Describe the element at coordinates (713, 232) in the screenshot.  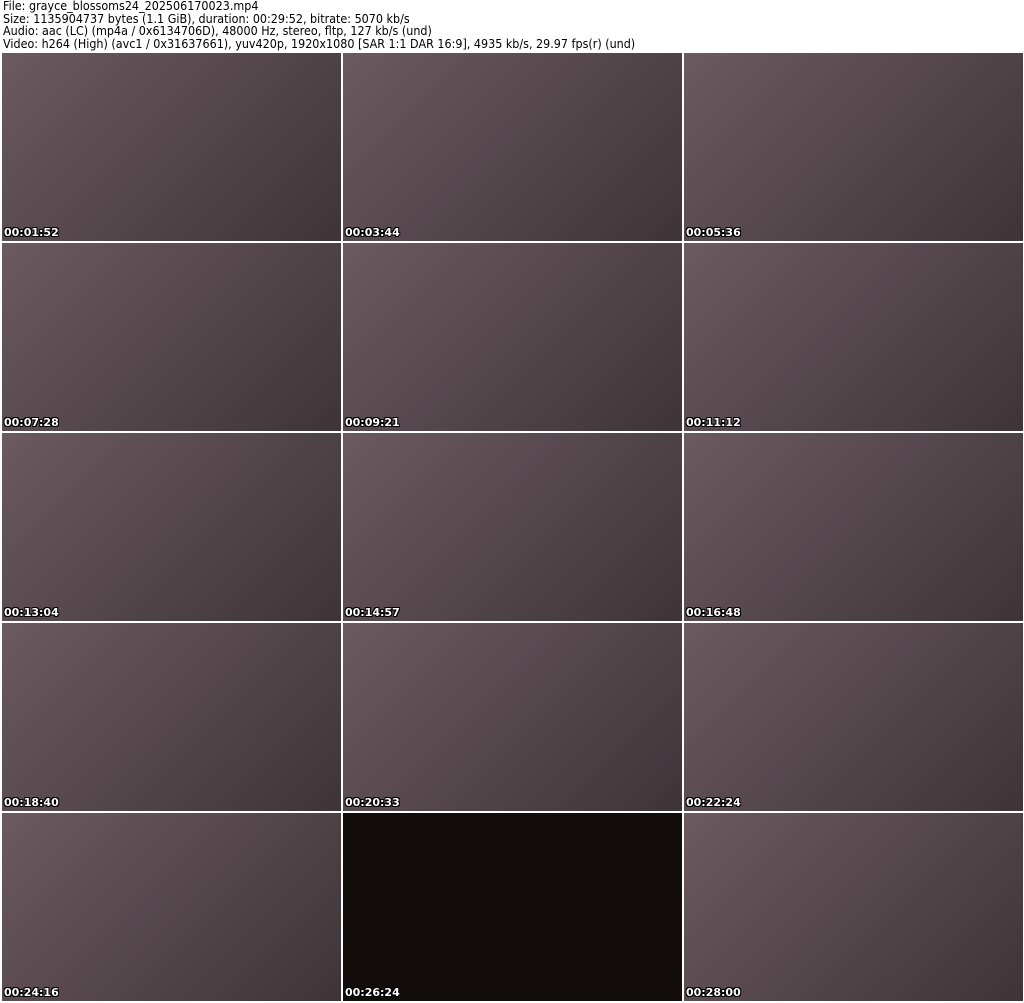
I see `thumbnail-timestamp: 00:05:36` at that location.